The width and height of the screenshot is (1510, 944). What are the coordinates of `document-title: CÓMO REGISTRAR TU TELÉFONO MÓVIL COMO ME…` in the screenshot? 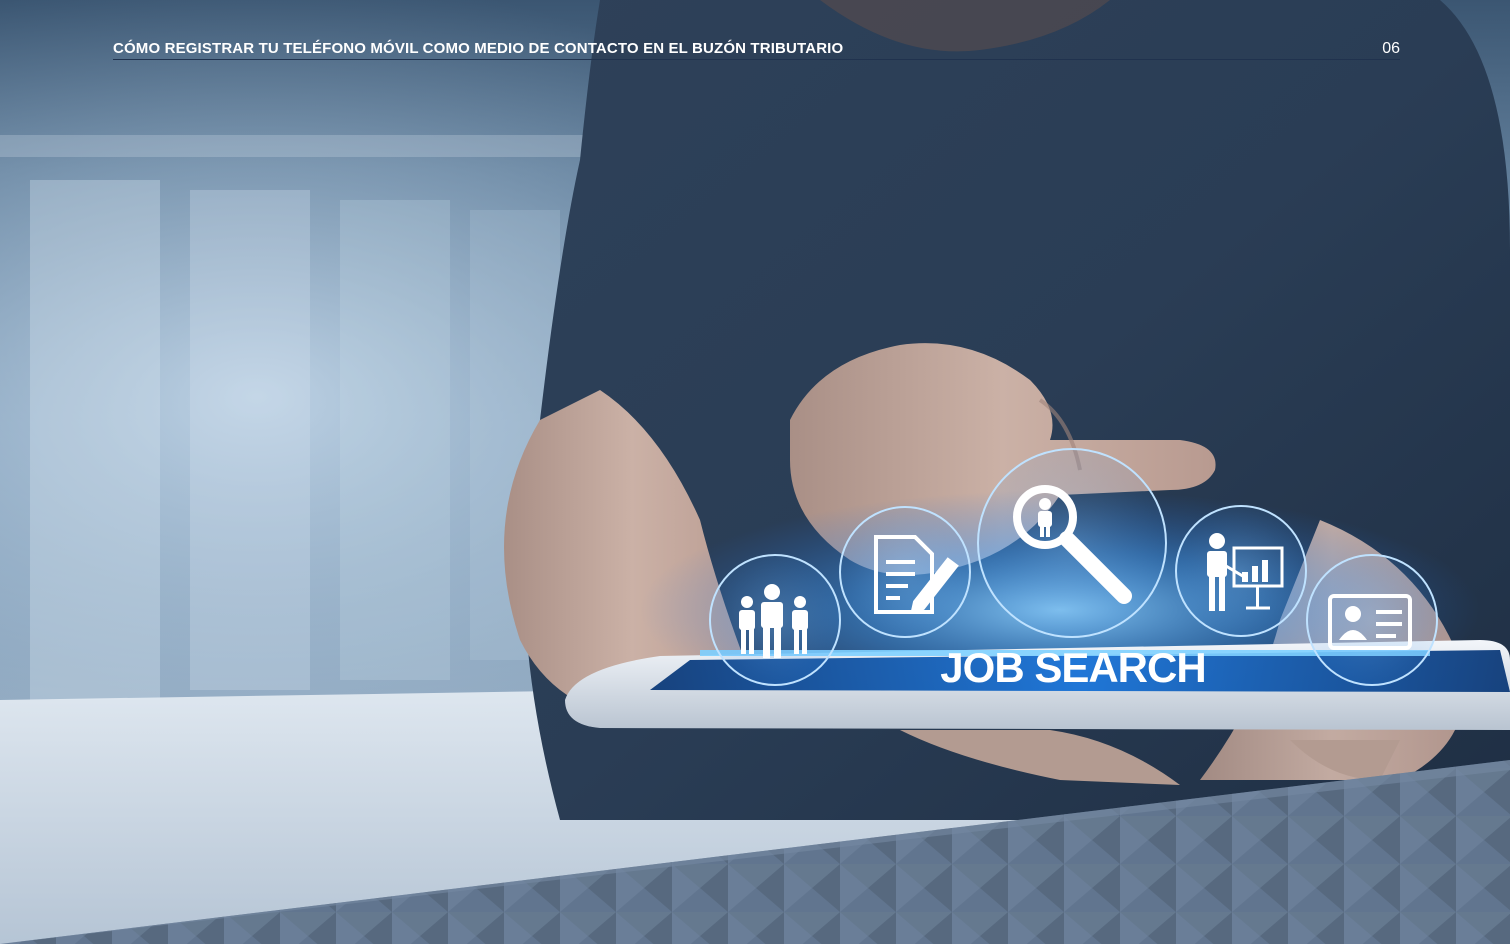 It's located at (478, 48).